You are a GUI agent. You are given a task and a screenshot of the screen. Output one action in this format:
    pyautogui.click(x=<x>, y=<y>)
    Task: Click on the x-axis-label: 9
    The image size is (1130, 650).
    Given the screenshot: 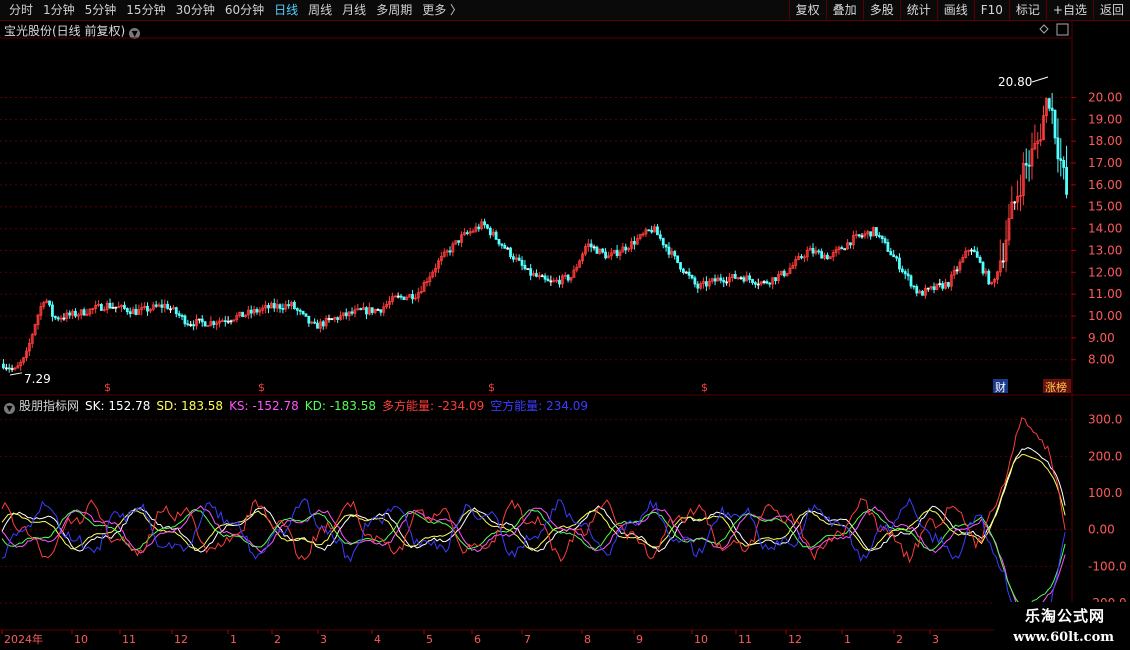 What is the action you would take?
    pyautogui.click(x=639, y=639)
    